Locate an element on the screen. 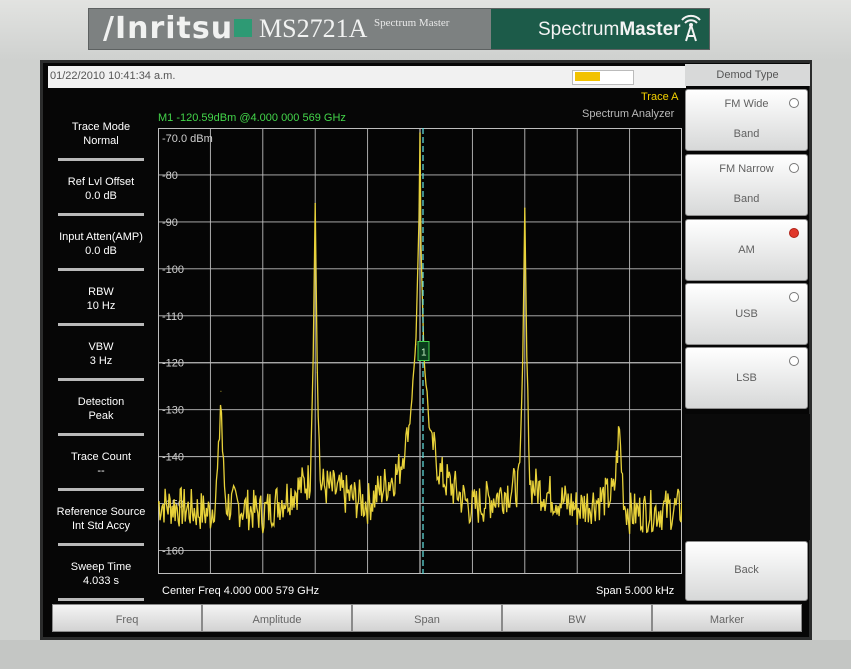 This screenshot has height=669, width=851. softkey-lsb: LSB is located at coordinates (746, 378).